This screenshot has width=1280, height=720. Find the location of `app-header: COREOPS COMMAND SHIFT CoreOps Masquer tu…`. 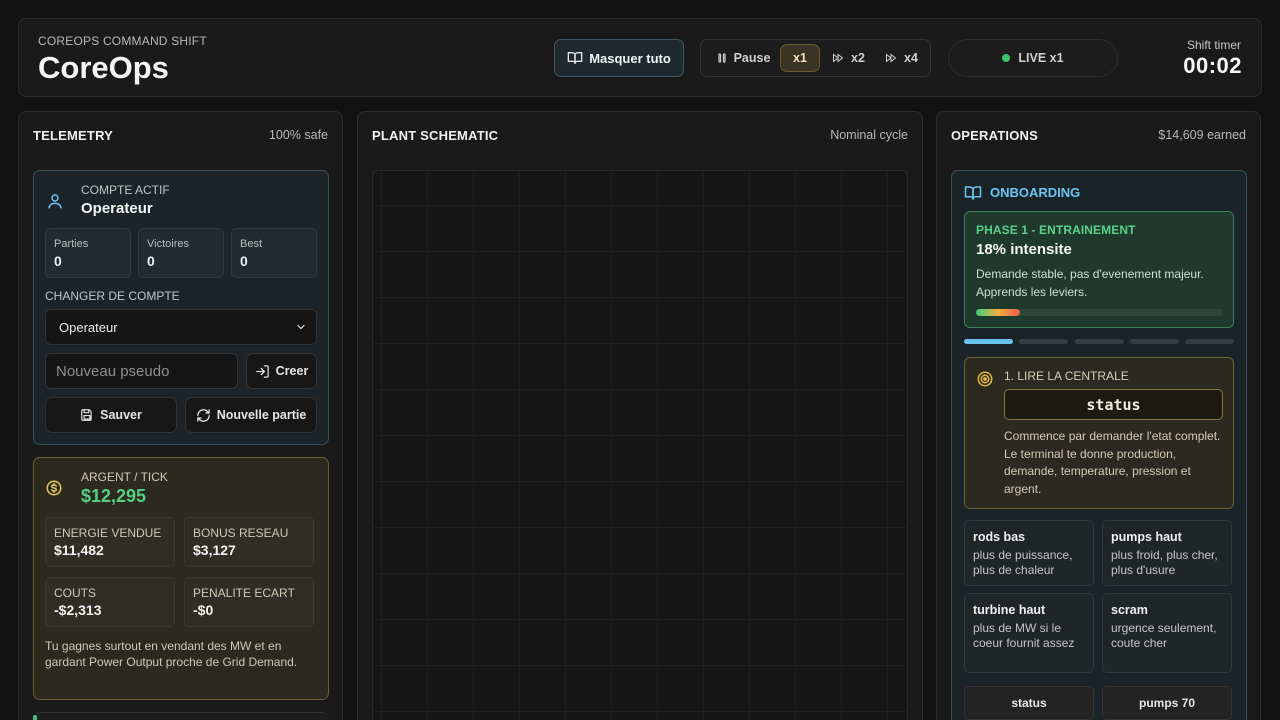

app-header: COREOPS COMMAND SHIFT CoreOps Masquer tu… is located at coordinates (640, 57).